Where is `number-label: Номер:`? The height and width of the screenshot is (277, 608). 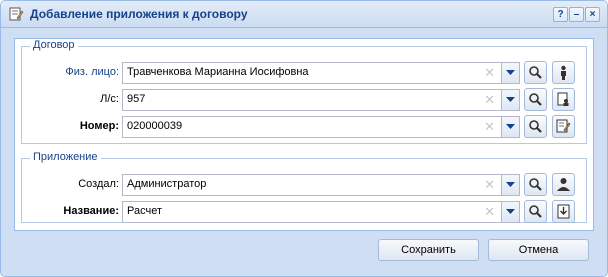
number-label: Номер: is located at coordinates (99, 126).